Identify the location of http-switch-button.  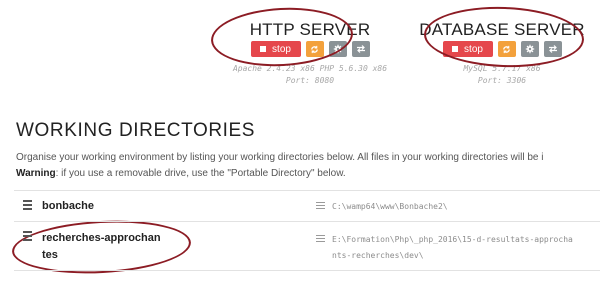
(360, 49).